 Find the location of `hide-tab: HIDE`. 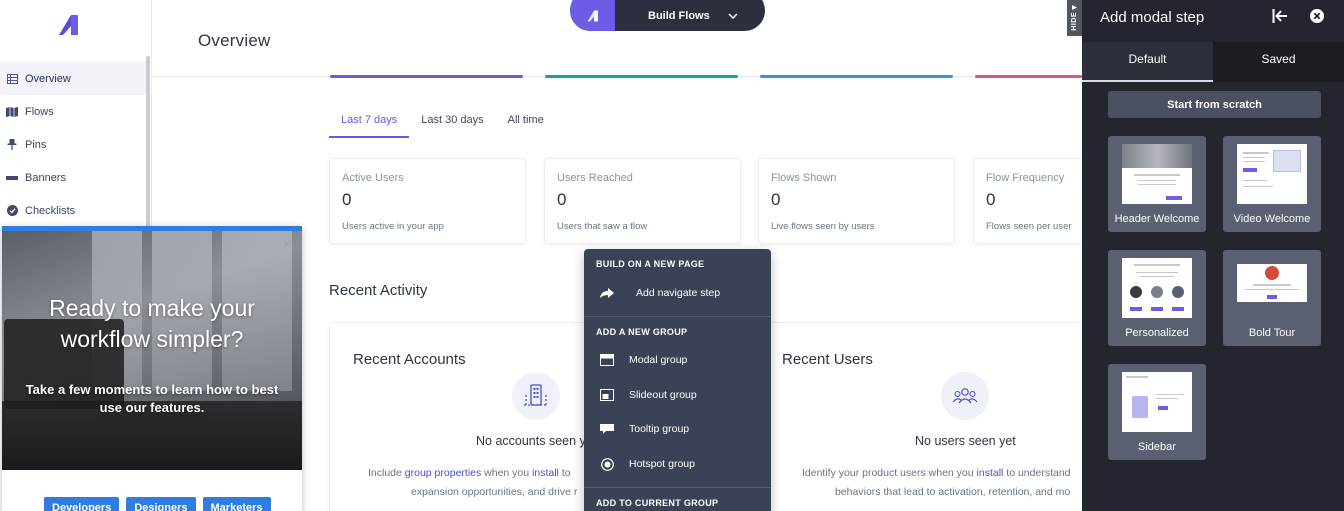

hide-tab: HIDE is located at coordinates (1074, 18).